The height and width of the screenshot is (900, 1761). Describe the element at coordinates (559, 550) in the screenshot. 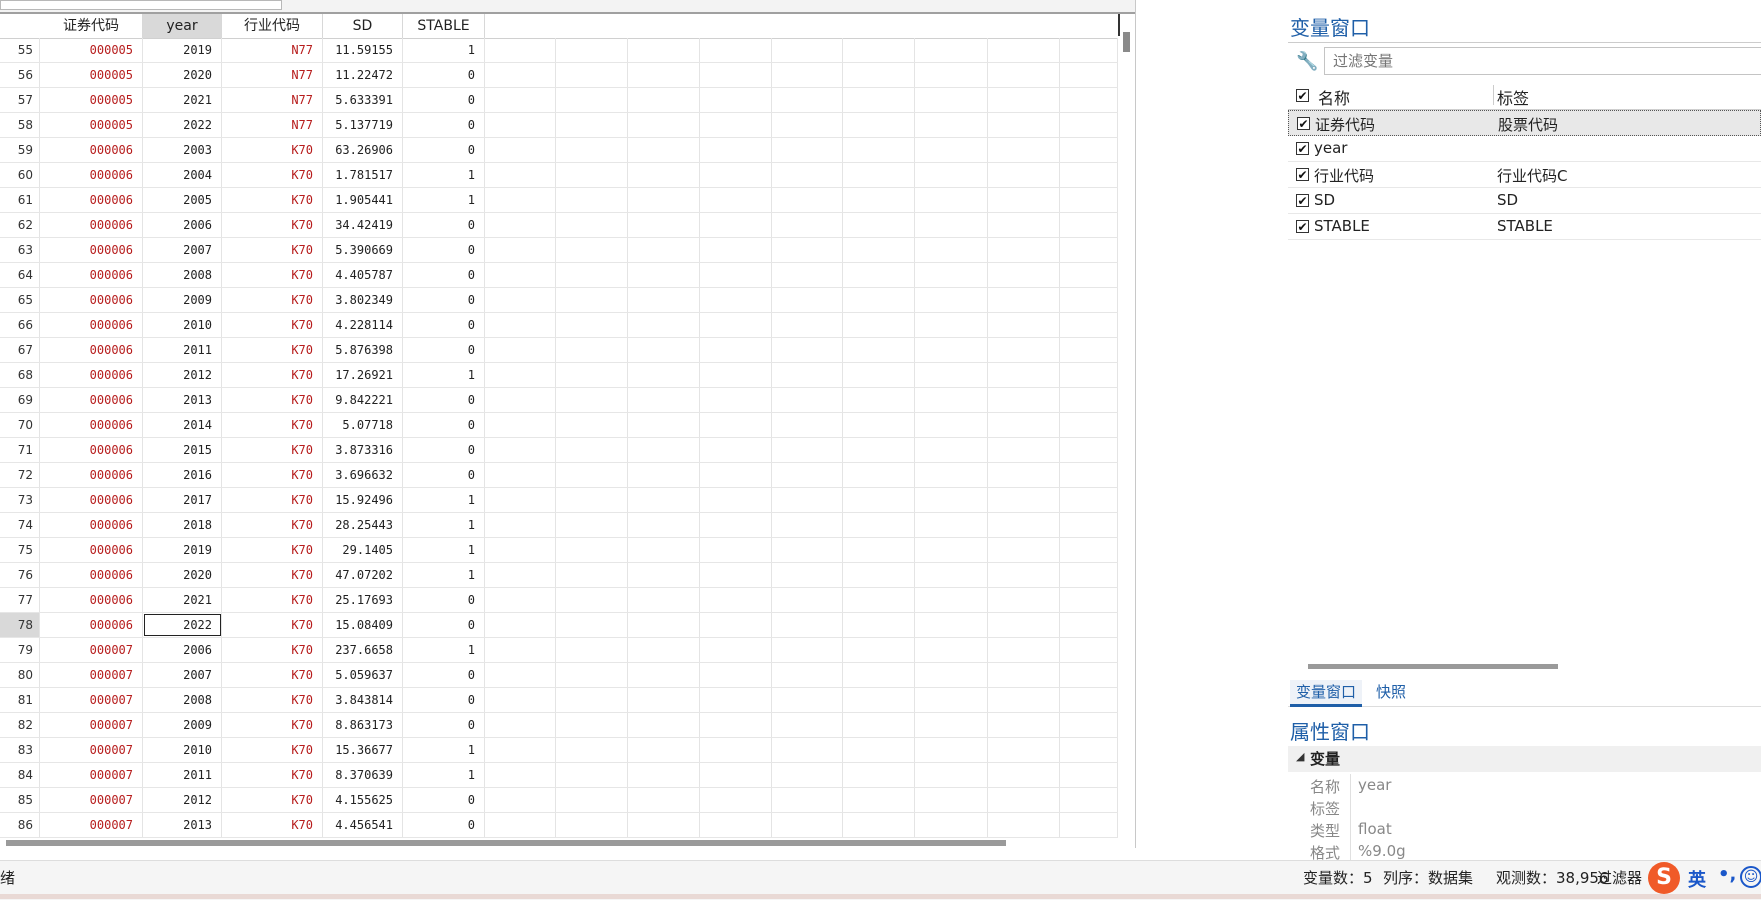

I see `table-row: 75 000006 2019 K70 29.1405 1` at that location.